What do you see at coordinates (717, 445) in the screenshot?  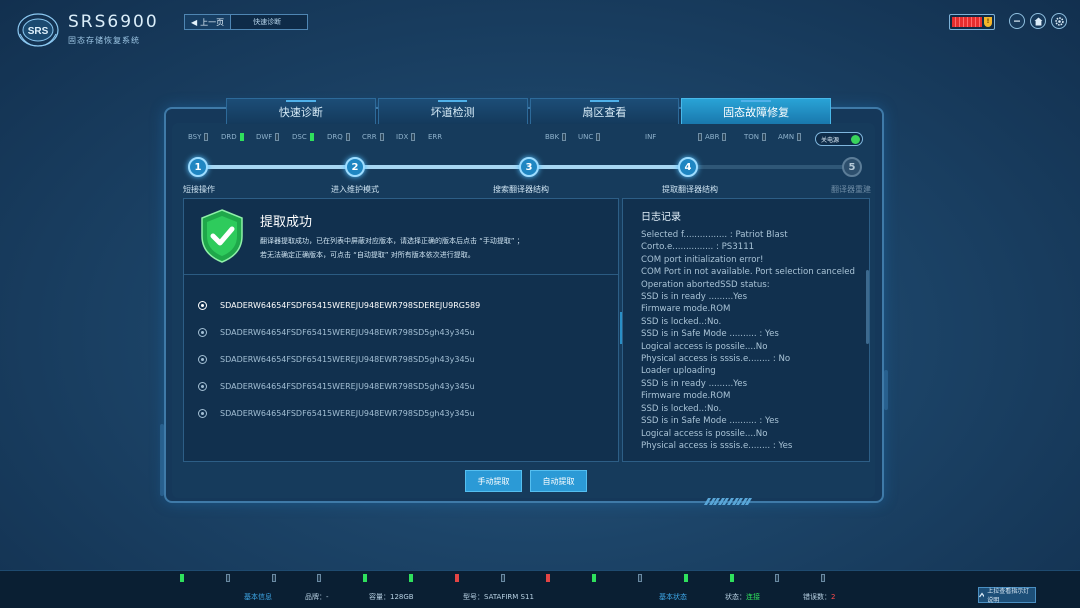 I see `log-line: Physical access is sssis.e........ : Yes` at bounding box center [717, 445].